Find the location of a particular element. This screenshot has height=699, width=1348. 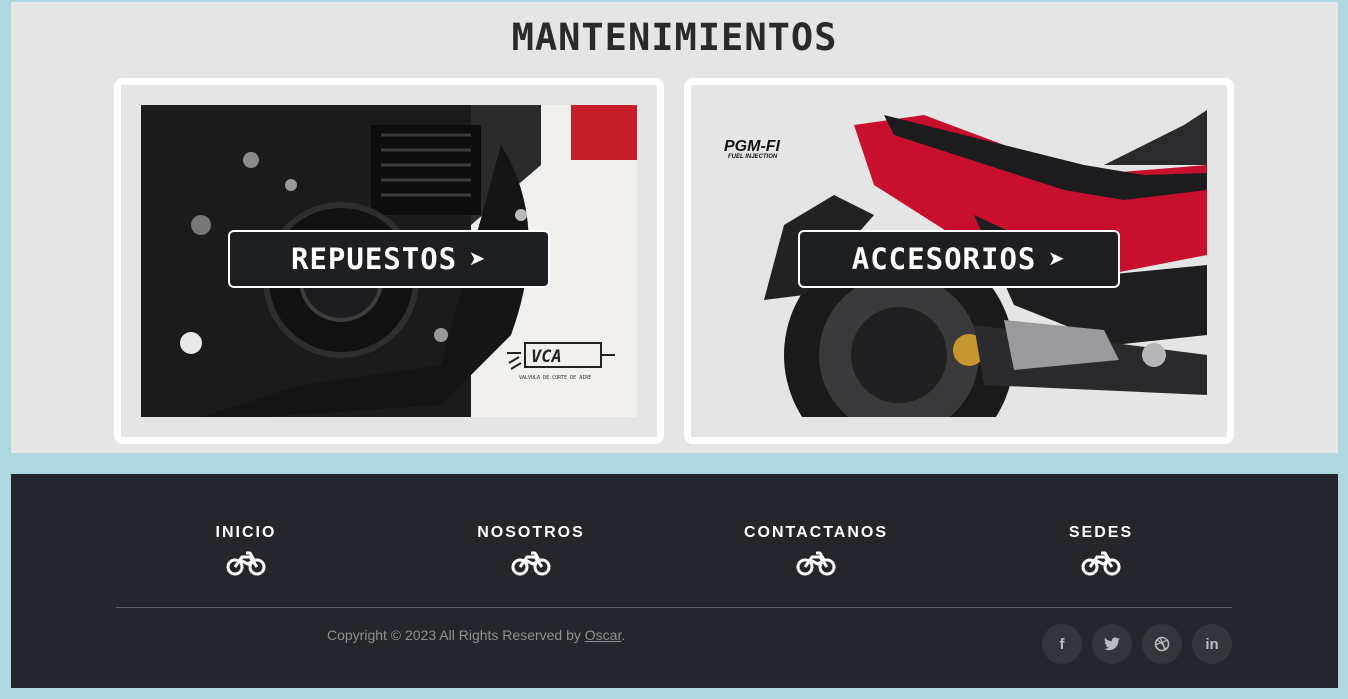

pgmfi-logo-subtext: FUEL INJECTION is located at coordinates (753, 157).